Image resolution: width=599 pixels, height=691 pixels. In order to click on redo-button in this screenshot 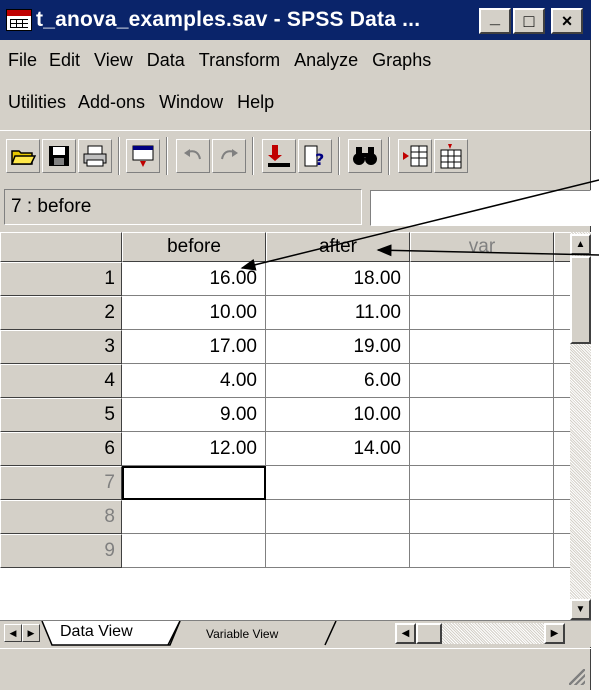, I will do `click(229, 156)`.